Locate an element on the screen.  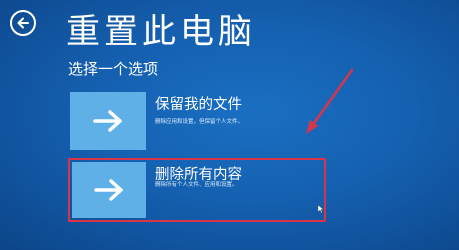
mouse-cursor-icon is located at coordinates (321, 209).